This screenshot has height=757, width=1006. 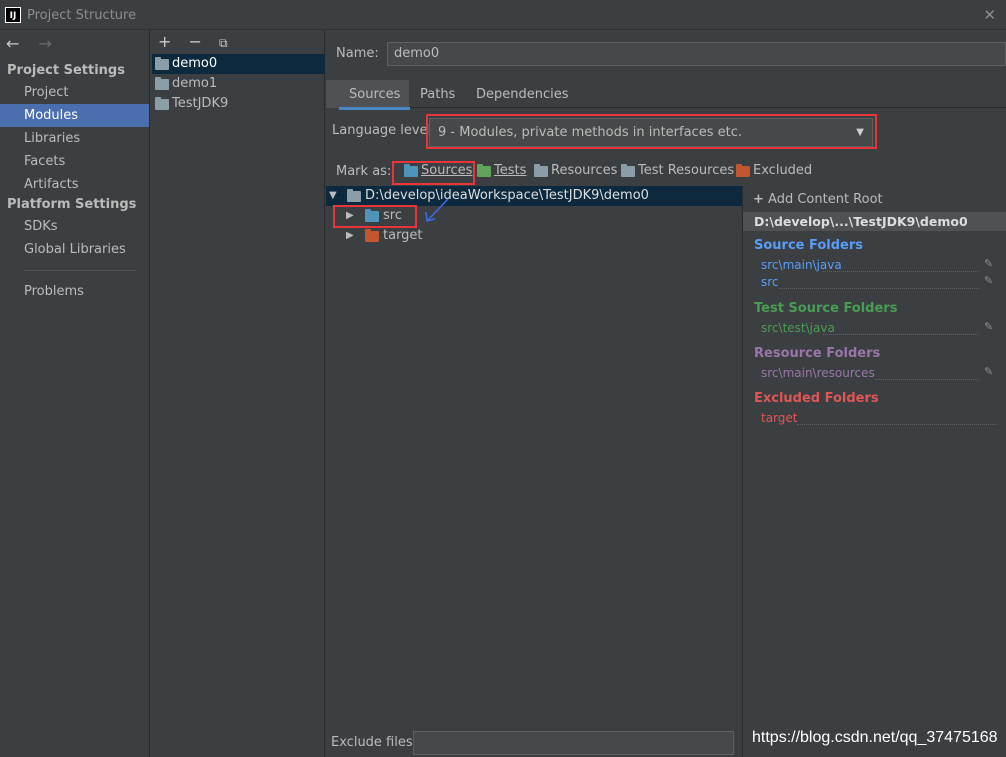 I want to click on module-item-label: TestJDK9, so click(x=200, y=103).